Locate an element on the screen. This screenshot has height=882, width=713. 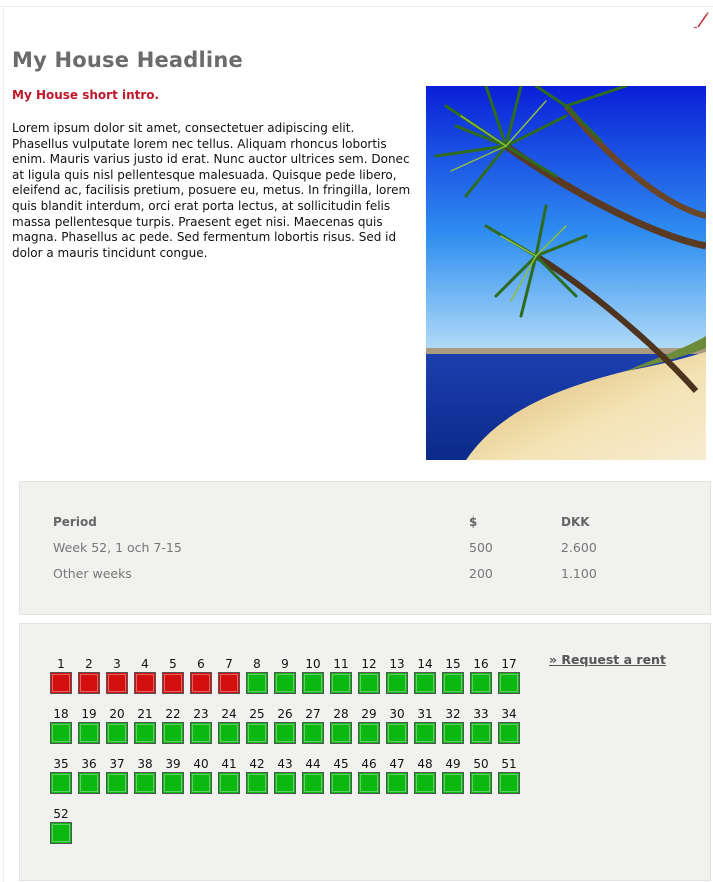
week-cell: 1 is located at coordinates (61, 675).